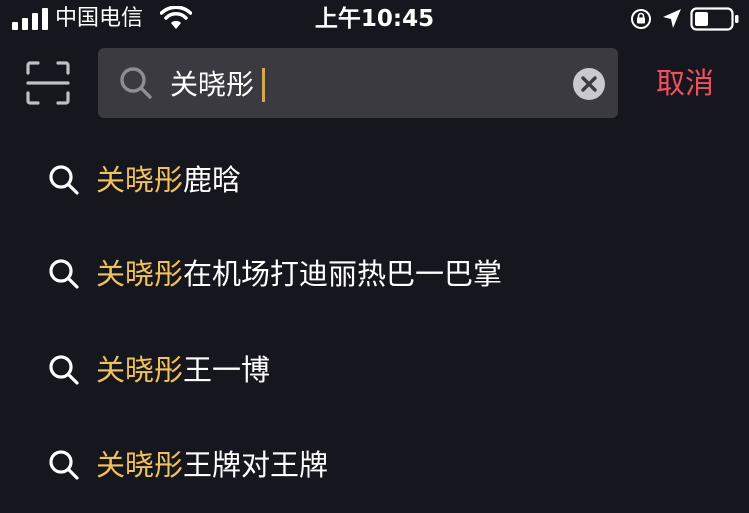 This screenshot has height=513, width=749. What do you see at coordinates (343, 274) in the screenshot?
I see `suggestion-rest: 在机场打迪丽热巴一巴掌` at bounding box center [343, 274].